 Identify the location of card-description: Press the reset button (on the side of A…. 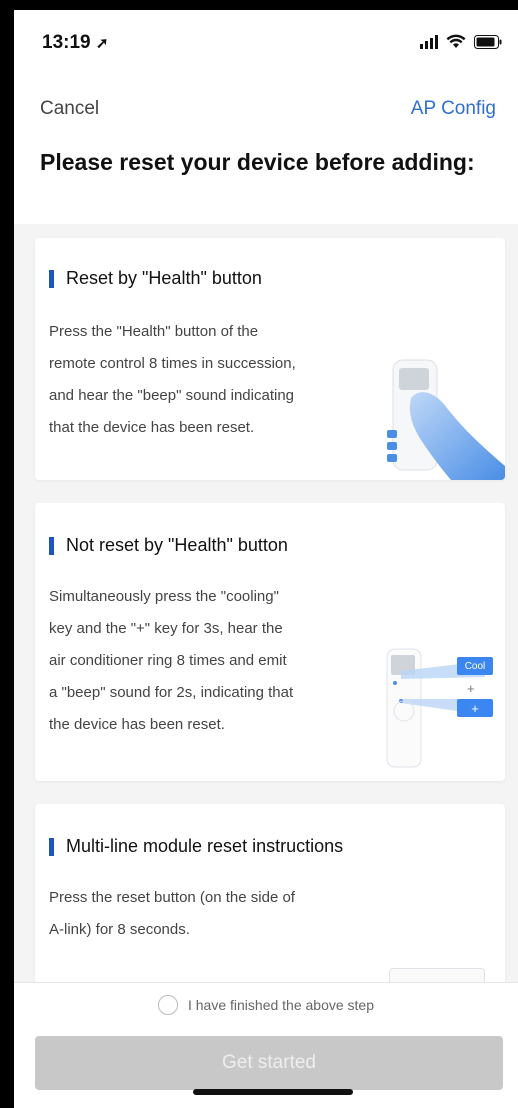
(219, 914).